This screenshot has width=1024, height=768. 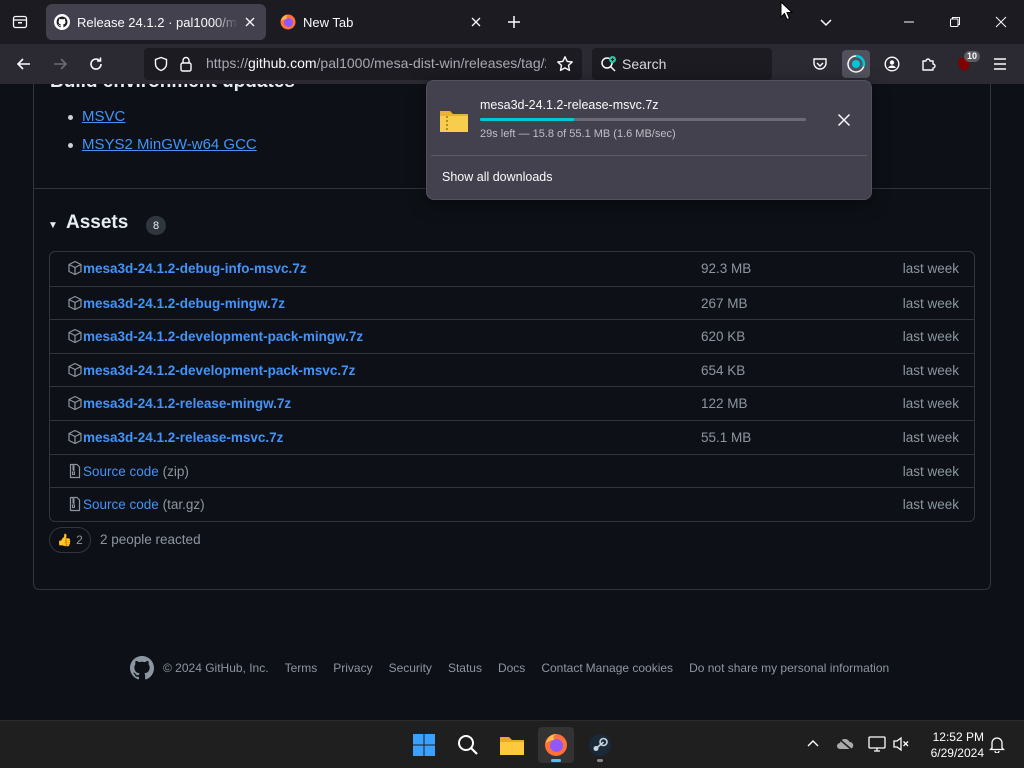 I want to click on plus-icon, so click(x=514, y=22).